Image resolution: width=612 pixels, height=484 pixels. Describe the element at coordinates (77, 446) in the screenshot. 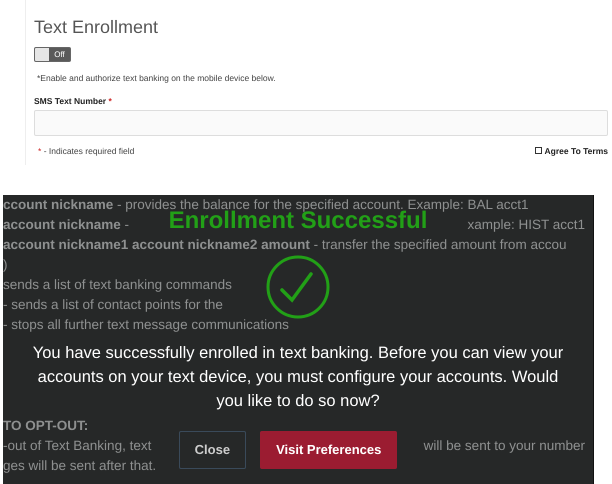

I see `background-text: -out of Text Banking, text` at that location.